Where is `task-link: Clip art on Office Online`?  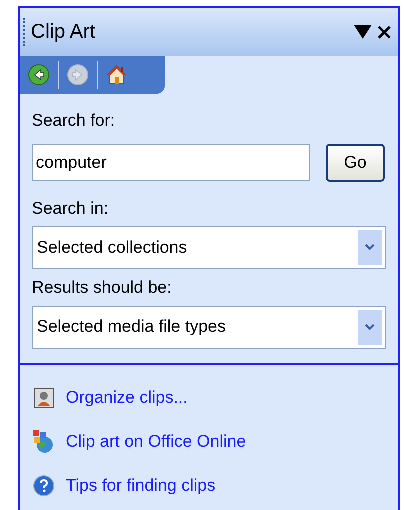
task-link: Clip art on Office Online is located at coordinates (156, 441).